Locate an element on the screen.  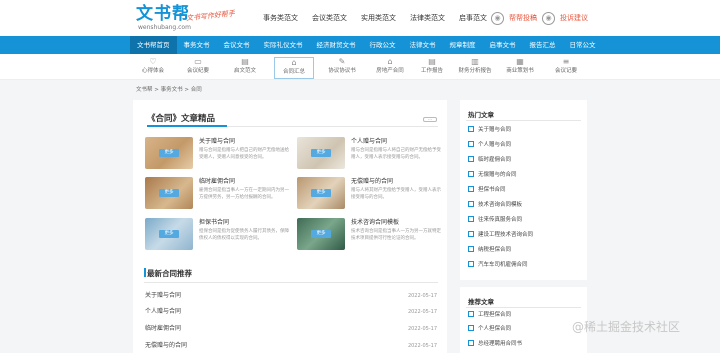
top-nav-item: 会议类范文 is located at coordinates (329, 18).